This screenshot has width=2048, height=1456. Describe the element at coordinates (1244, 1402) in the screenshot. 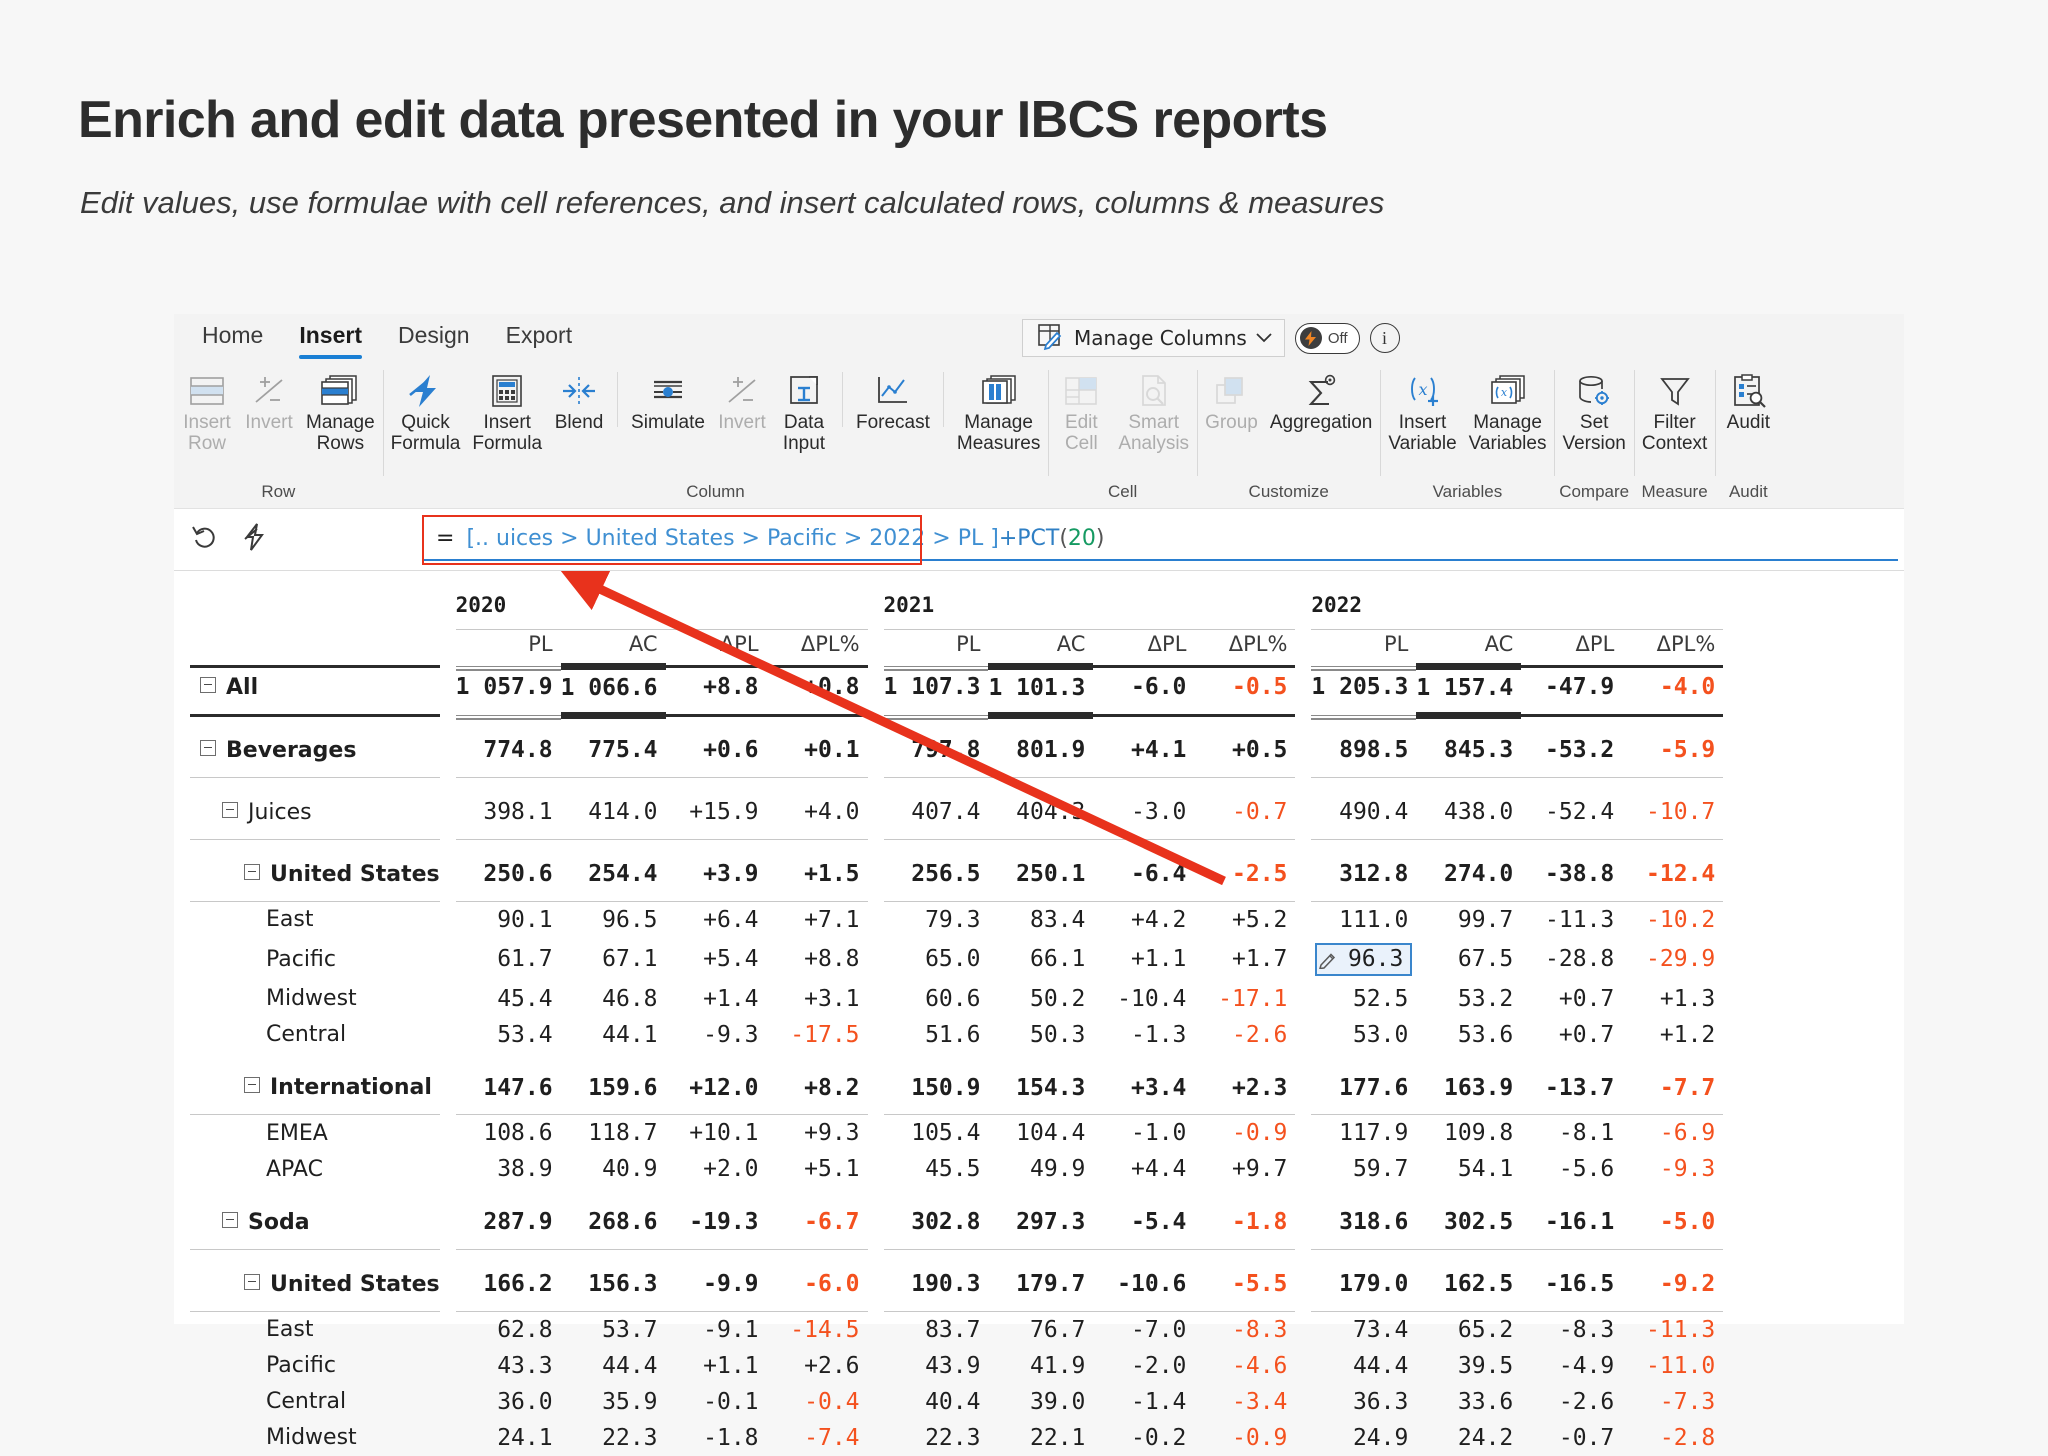

I see `data-cell: -3.4` at that location.